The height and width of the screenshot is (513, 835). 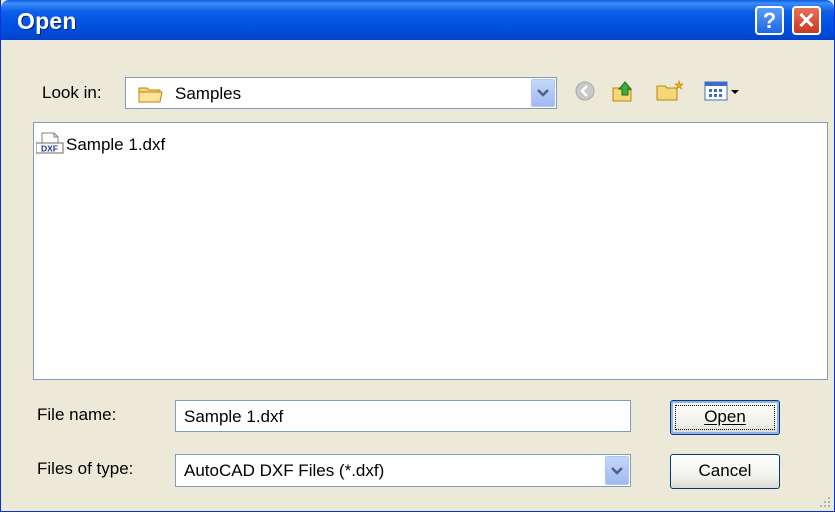 What do you see at coordinates (151, 96) in the screenshot?
I see `folder-icon` at bounding box center [151, 96].